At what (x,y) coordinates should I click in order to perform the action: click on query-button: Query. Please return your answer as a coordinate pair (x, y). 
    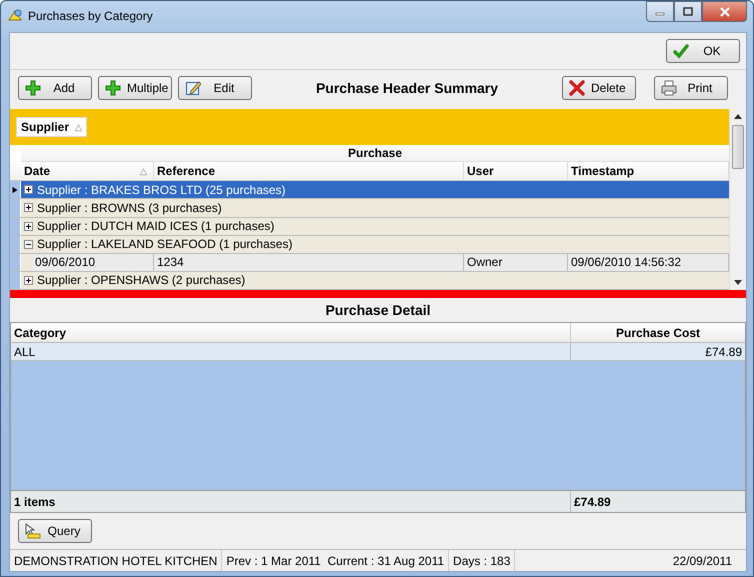
    Looking at the image, I should click on (55, 531).